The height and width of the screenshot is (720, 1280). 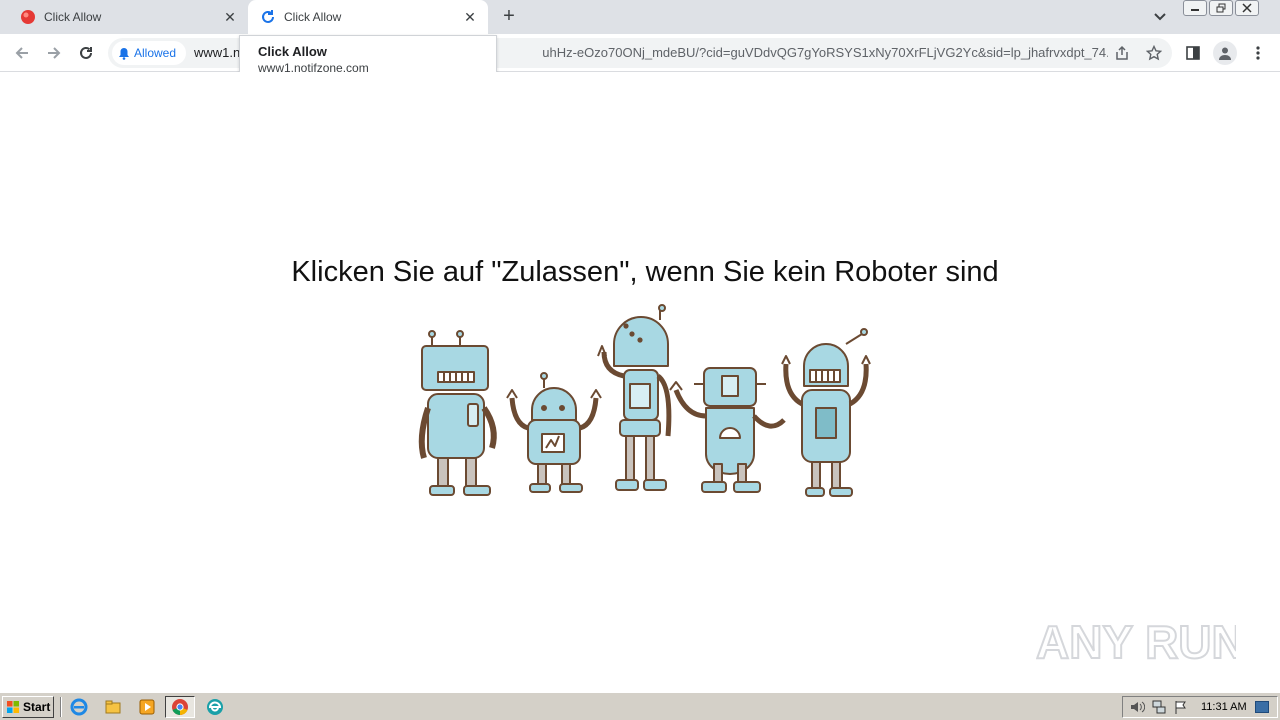 I want to click on arrow-right-icon, so click(x=54, y=53).